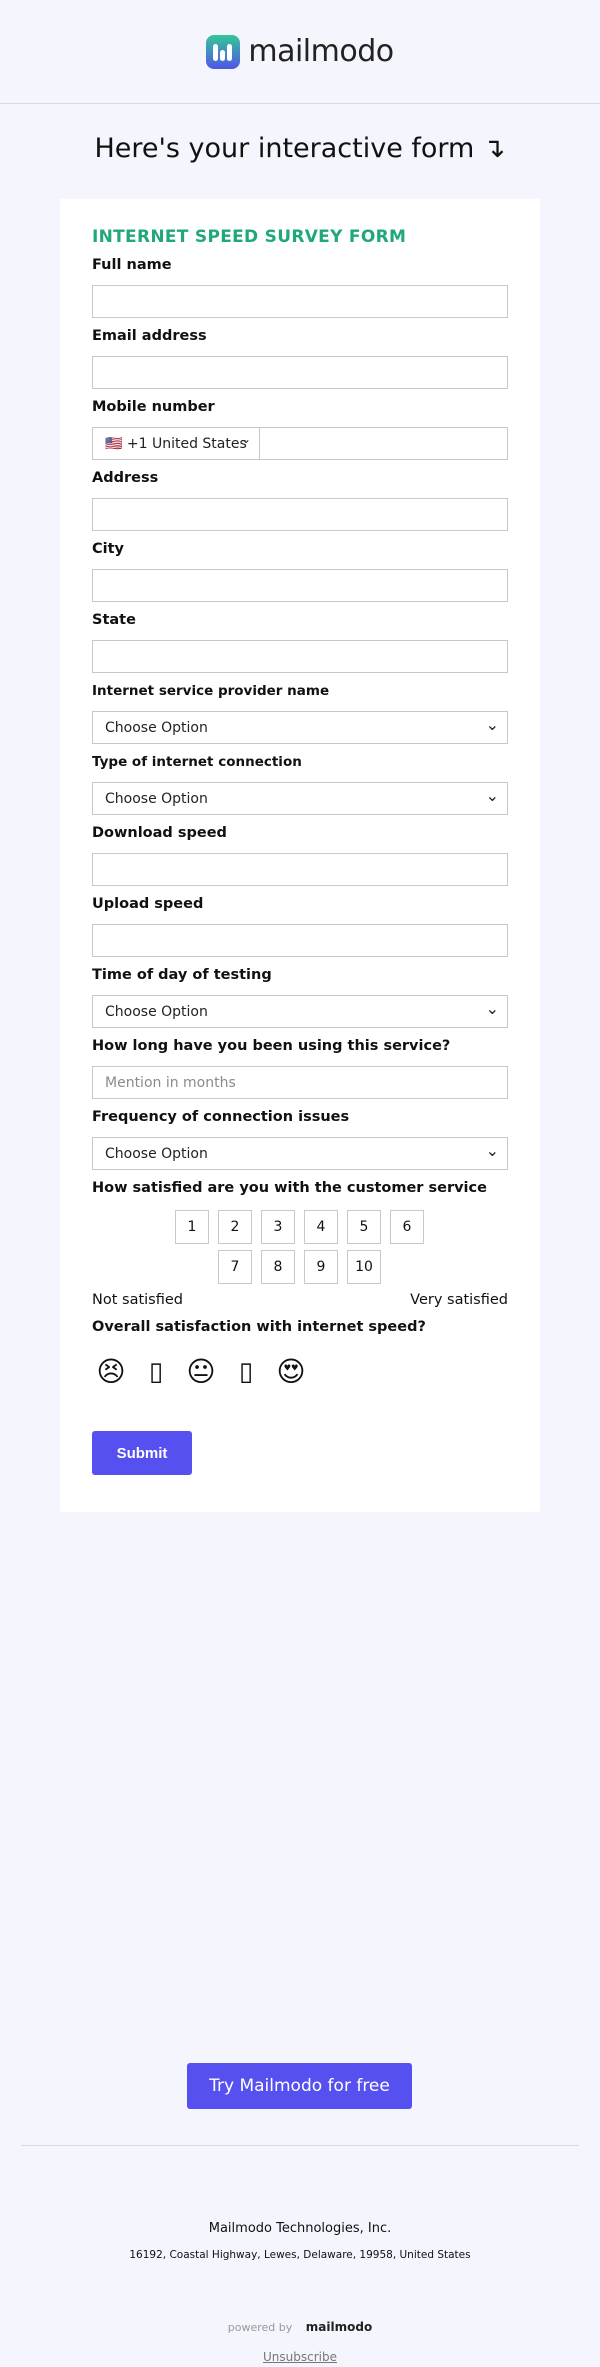 This screenshot has width=600, height=2367. I want to click on frequency-label: Frequency of connection issues, so click(221, 1117).